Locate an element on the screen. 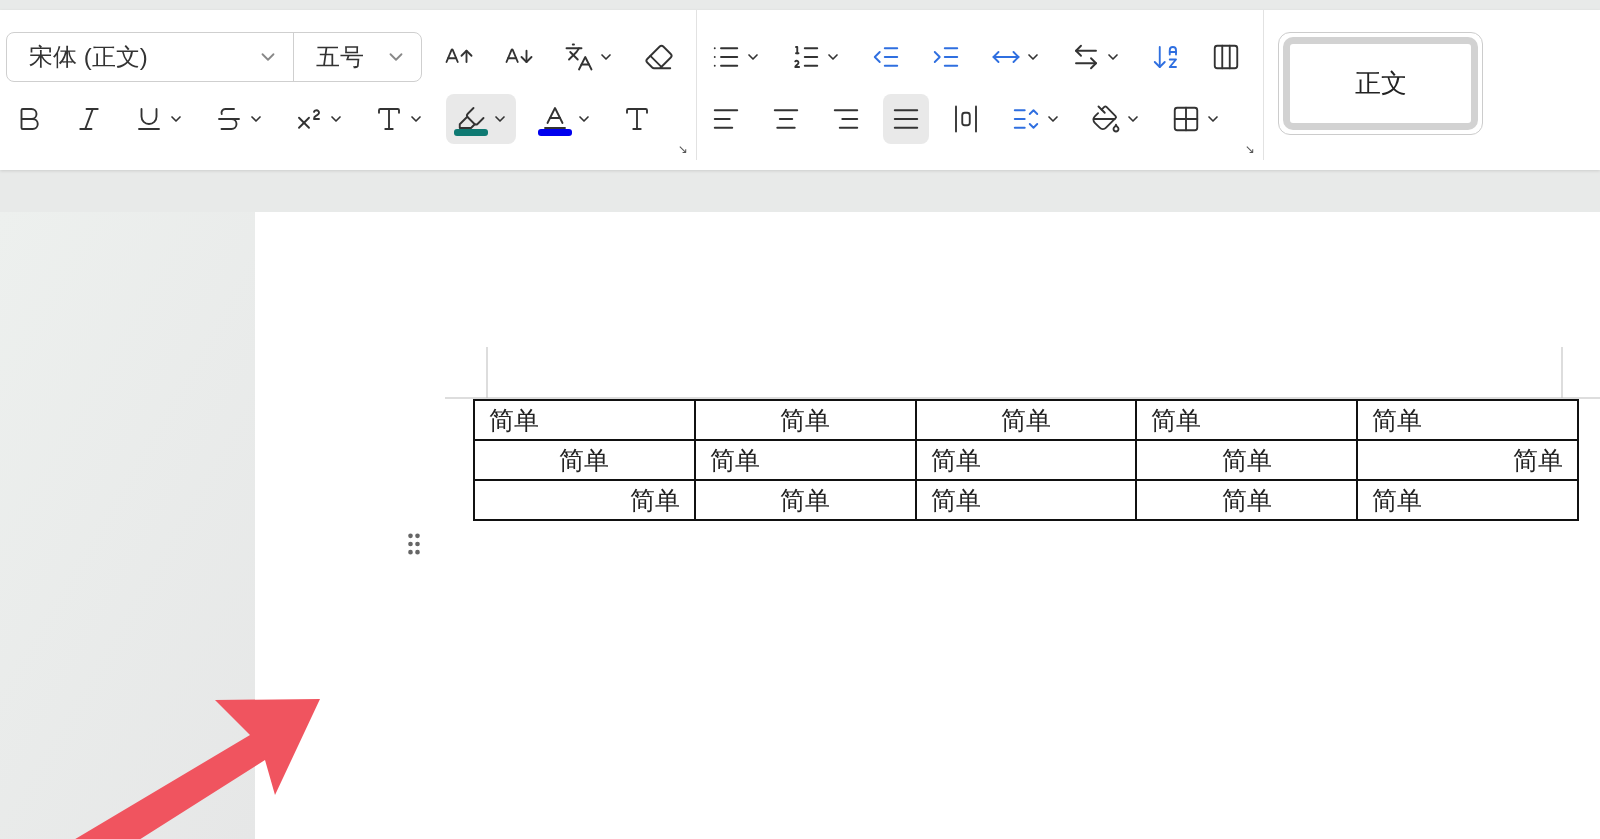  borders-icon is located at coordinates (1186, 119).